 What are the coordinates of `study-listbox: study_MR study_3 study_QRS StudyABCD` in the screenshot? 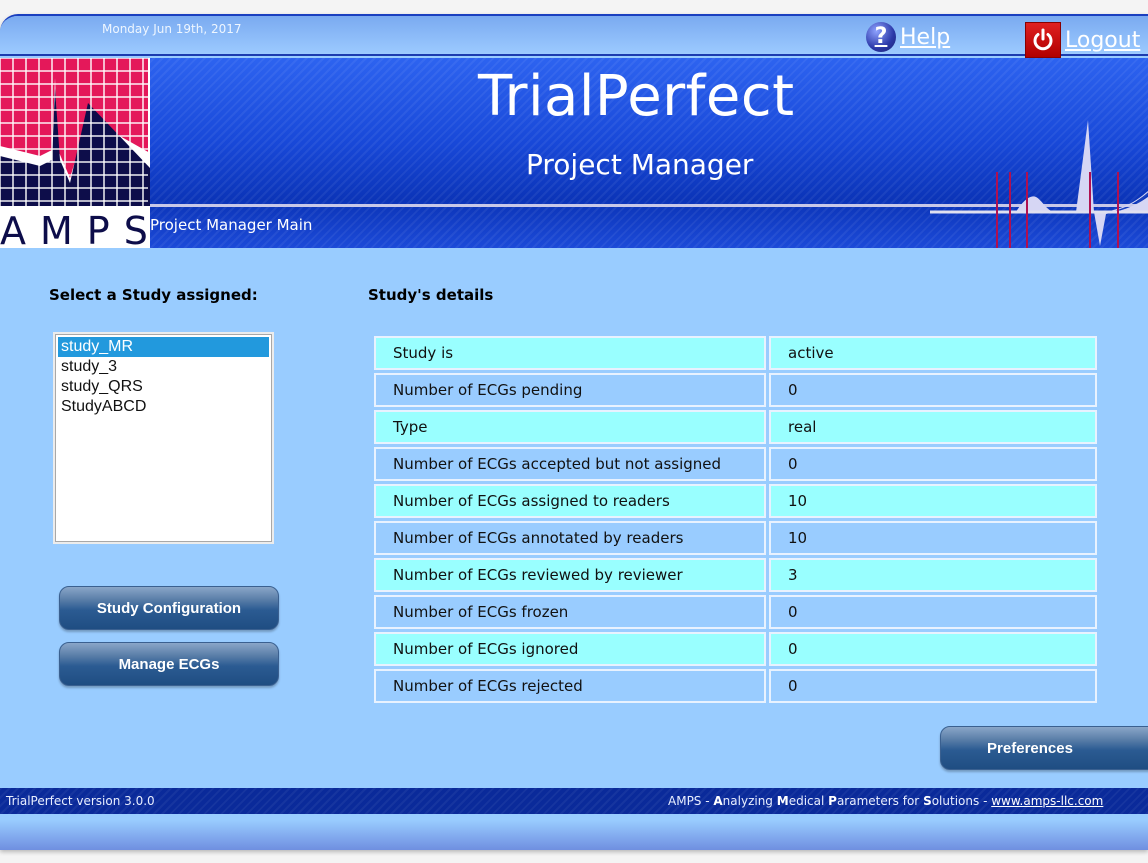 It's located at (163, 438).